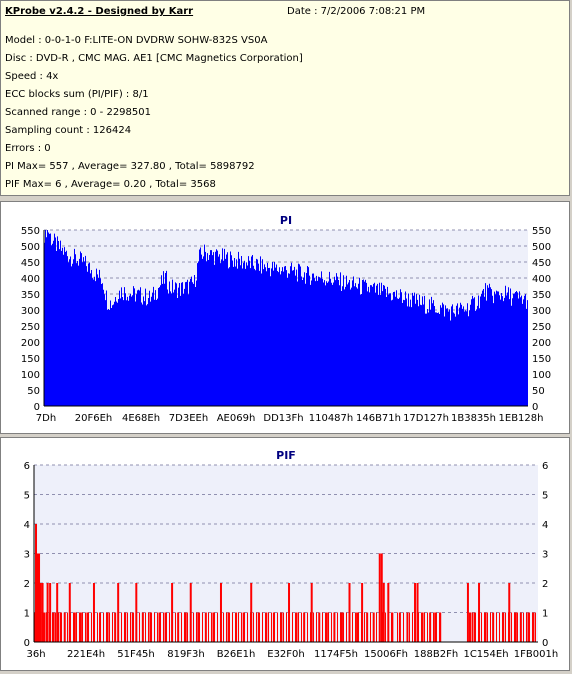  Describe the element at coordinates (436, 654) in the screenshot. I see `x-tick-label: 188B2Fh` at that location.